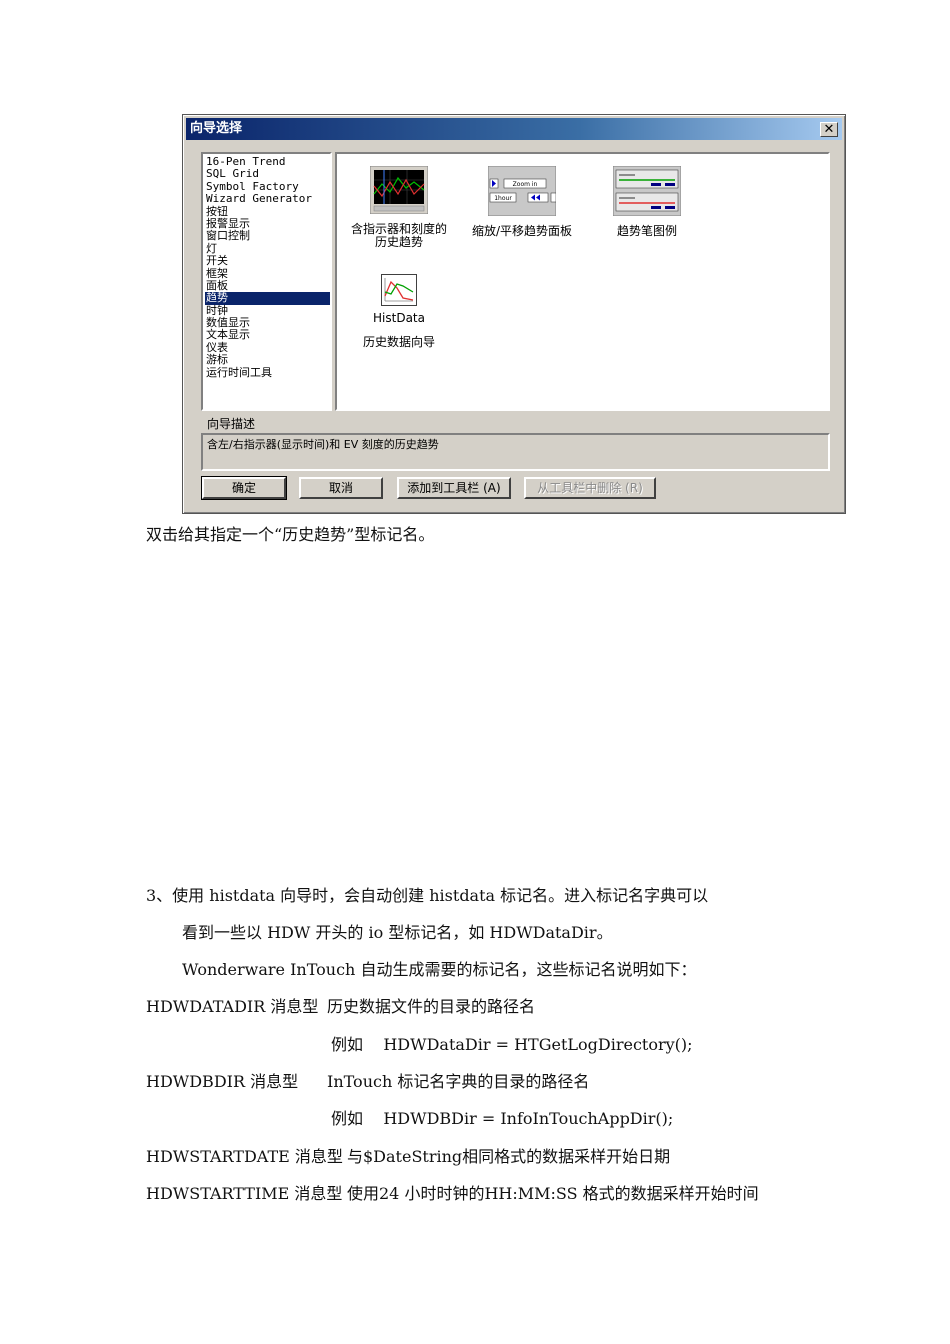 This screenshot has height=1344, width=950. I want to click on hour-text: 1hour, so click(503, 198).